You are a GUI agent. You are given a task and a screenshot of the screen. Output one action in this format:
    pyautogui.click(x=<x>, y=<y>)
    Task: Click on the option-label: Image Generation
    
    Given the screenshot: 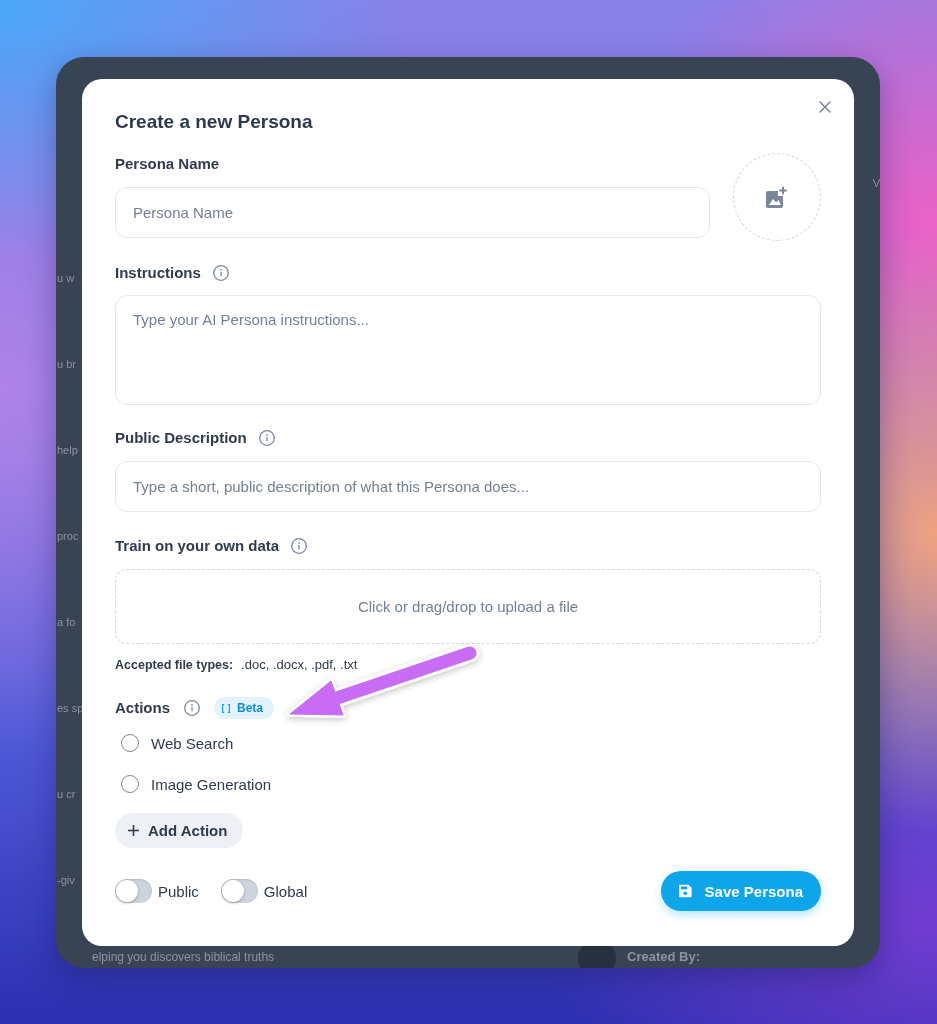 What is the action you would take?
    pyautogui.click(x=211, y=784)
    